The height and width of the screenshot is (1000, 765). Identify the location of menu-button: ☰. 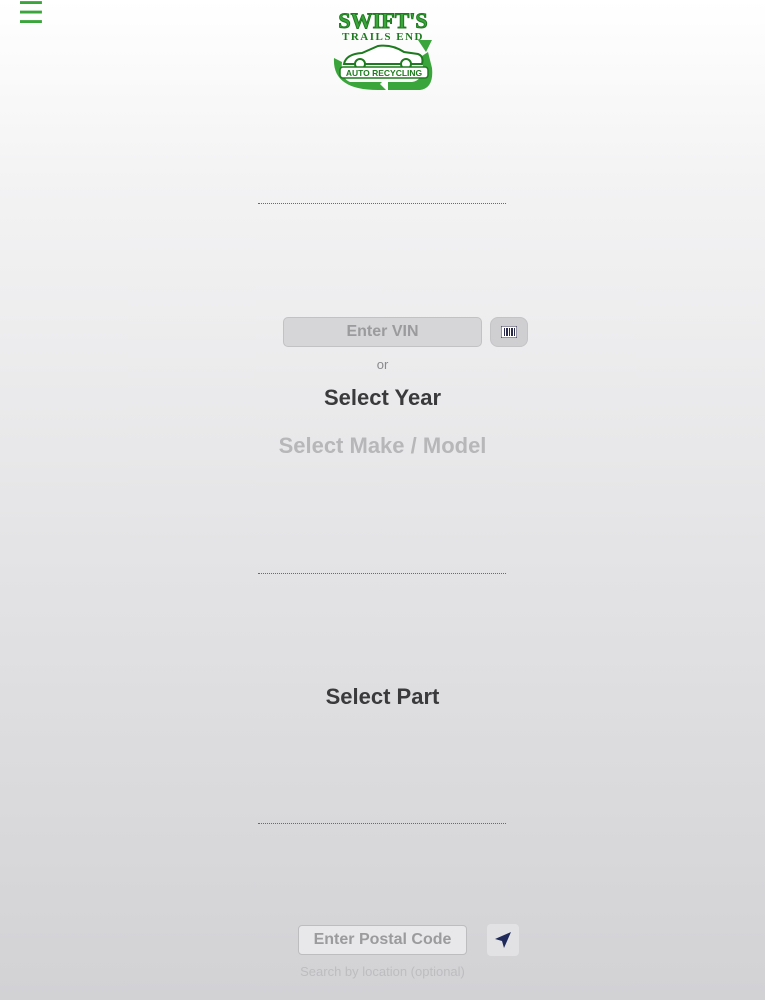
(31, 15).